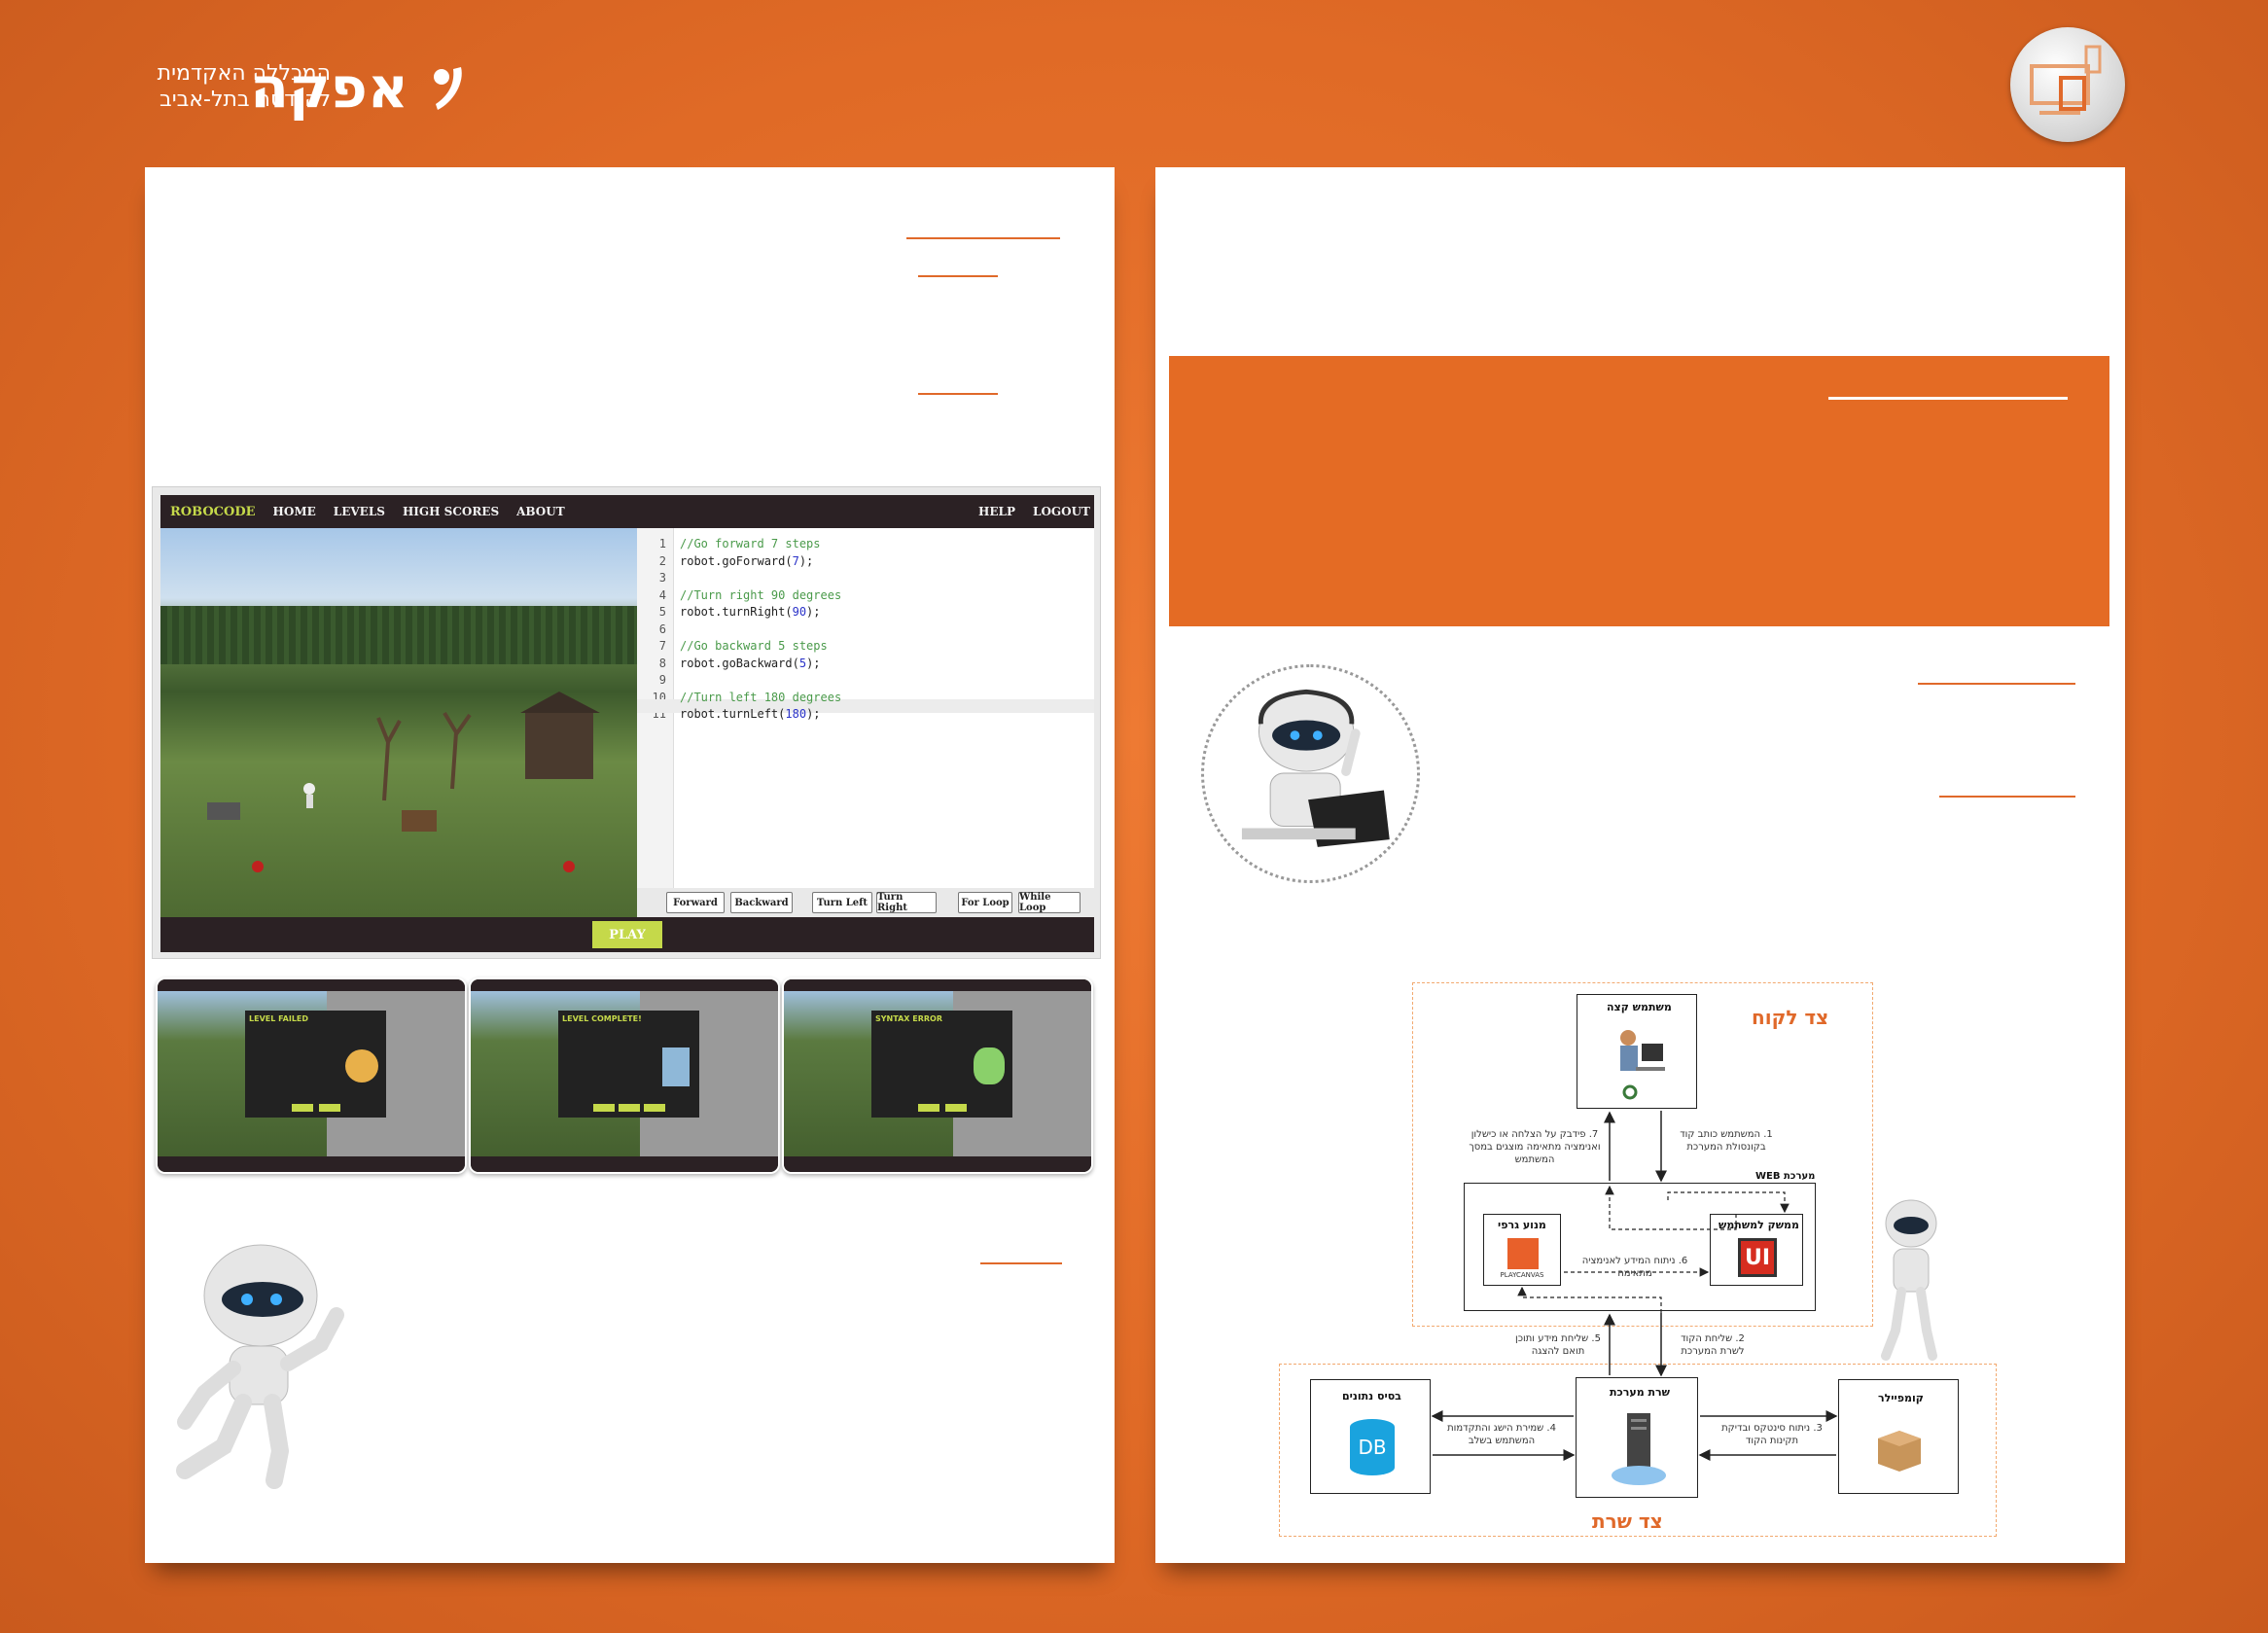 This screenshot has width=2268, height=1633. Describe the element at coordinates (662, 543) in the screenshot. I see `line-number: 1` at that location.